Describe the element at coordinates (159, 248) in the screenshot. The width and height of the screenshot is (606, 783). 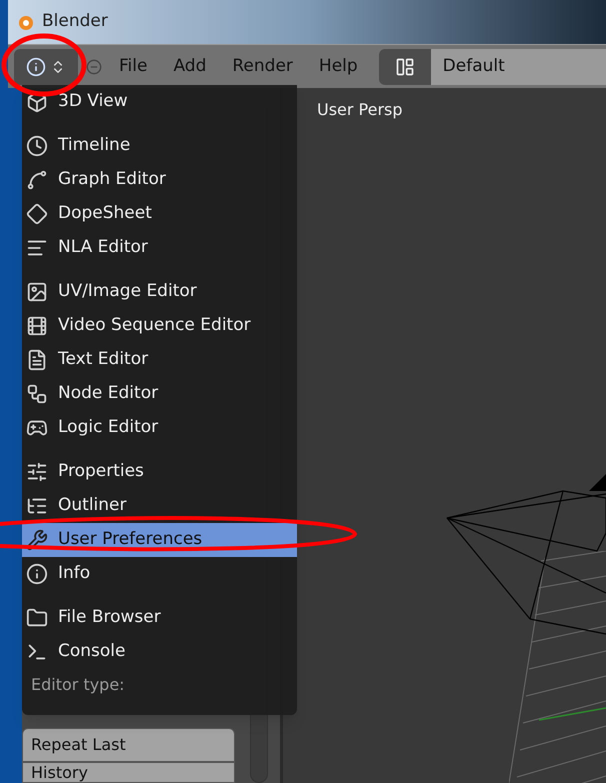
I see `menu-option: NLA Editor` at that location.